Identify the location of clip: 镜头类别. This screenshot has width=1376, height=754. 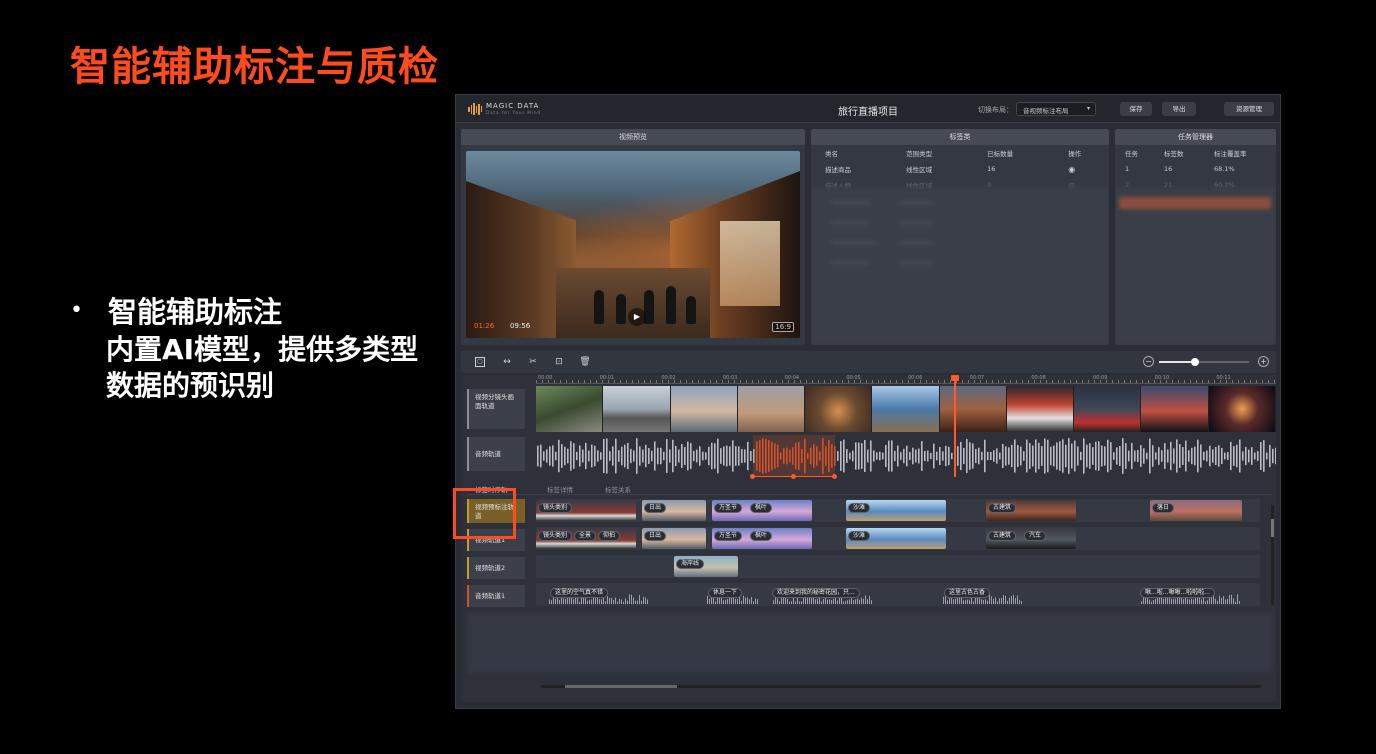
(586, 510).